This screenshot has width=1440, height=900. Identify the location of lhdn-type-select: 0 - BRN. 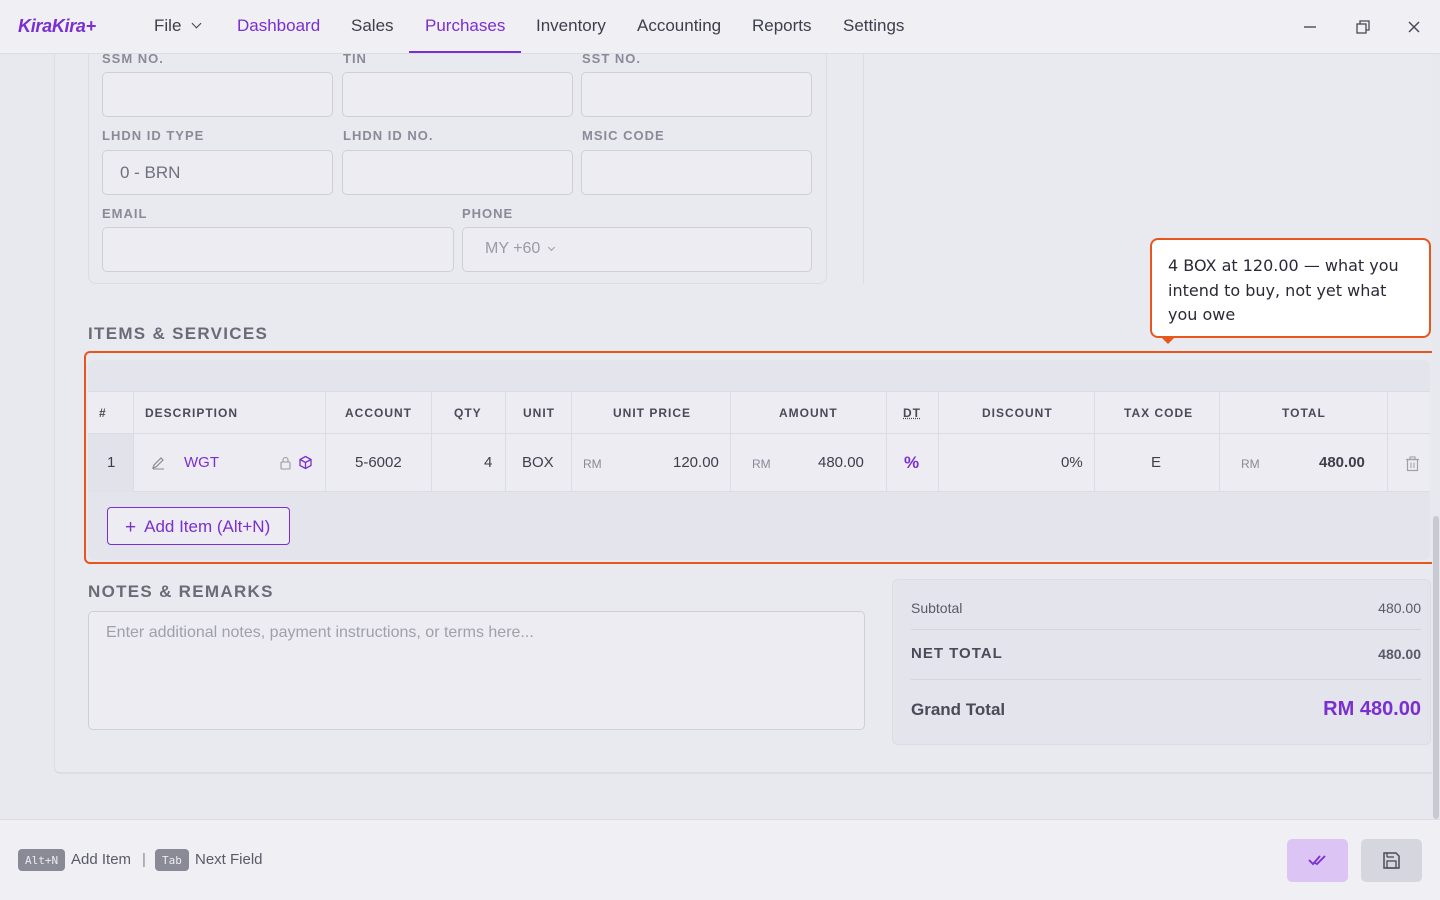
(217, 172).